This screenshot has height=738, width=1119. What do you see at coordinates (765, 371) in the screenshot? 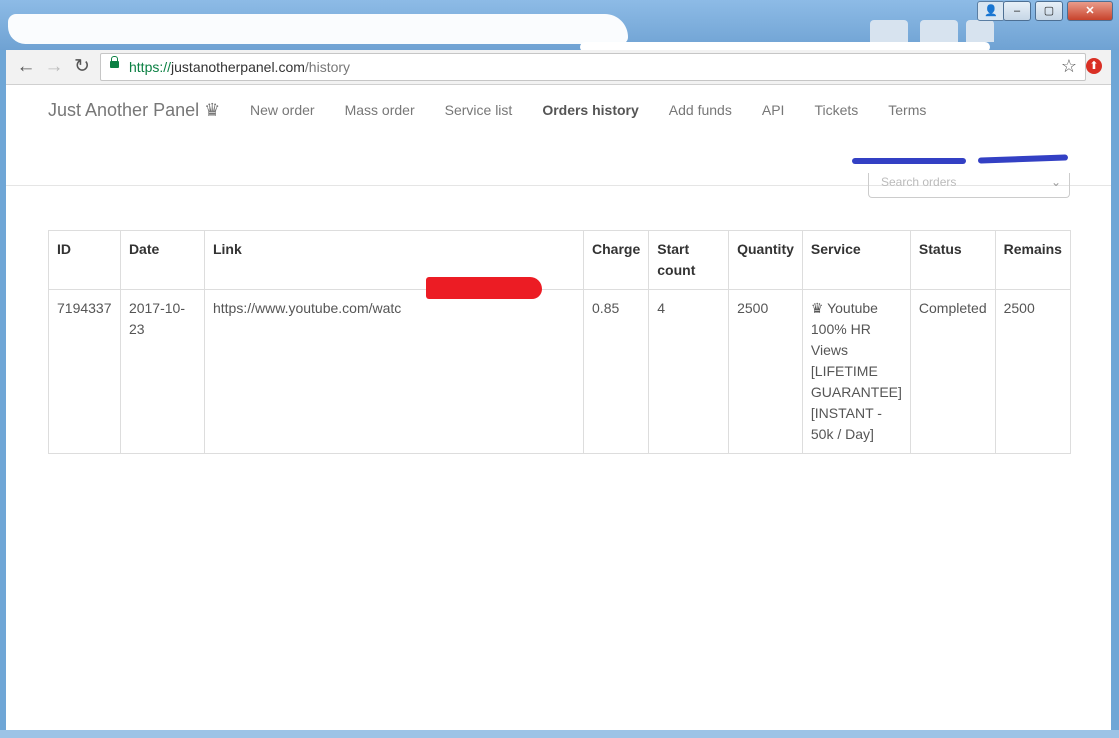
I see `order-quantity: 2500` at bounding box center [765, 371].